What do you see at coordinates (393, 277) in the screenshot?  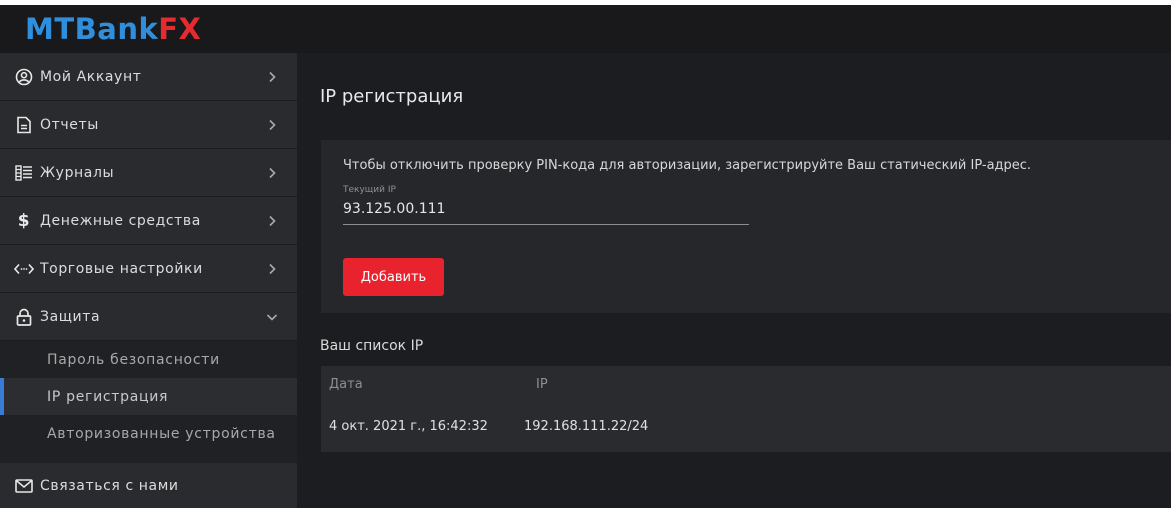 I see `add-button: Добавить` at bounding box center [393, 277].